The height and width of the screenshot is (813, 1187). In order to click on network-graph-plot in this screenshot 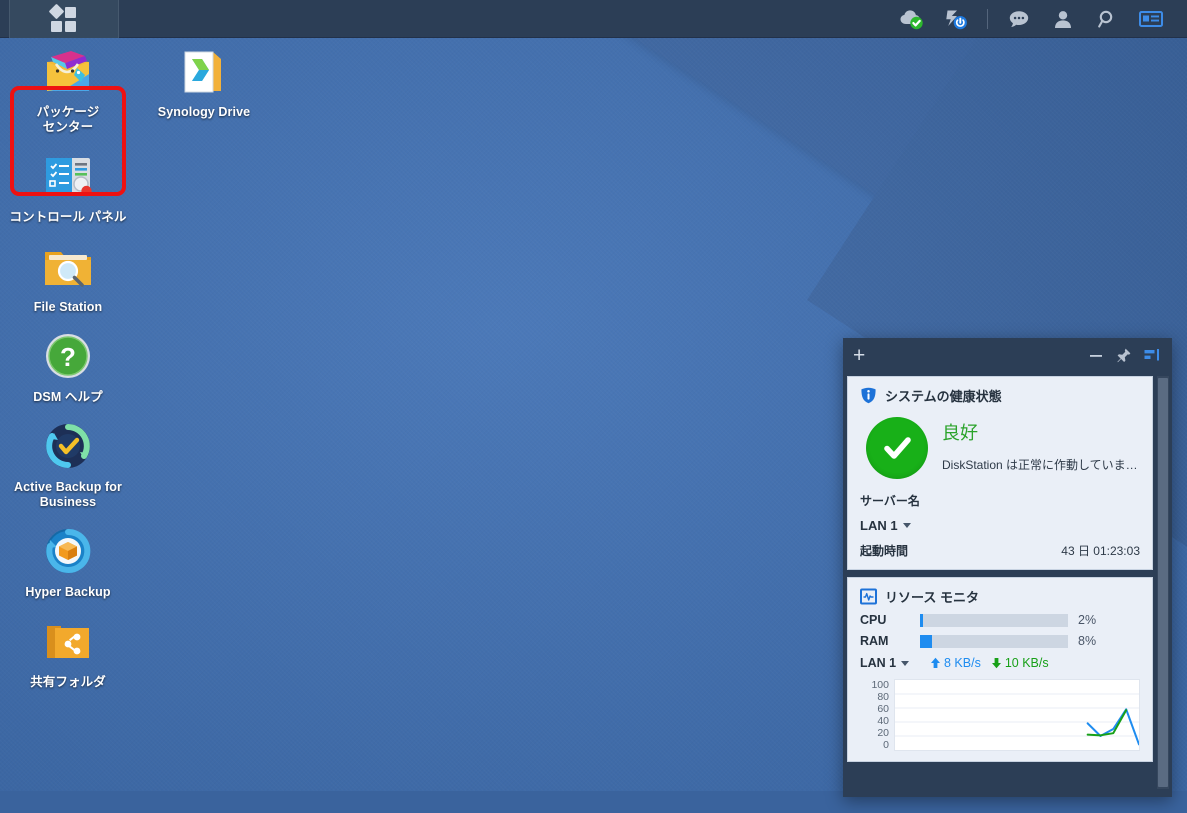, I will do `click(1017, 715)`.